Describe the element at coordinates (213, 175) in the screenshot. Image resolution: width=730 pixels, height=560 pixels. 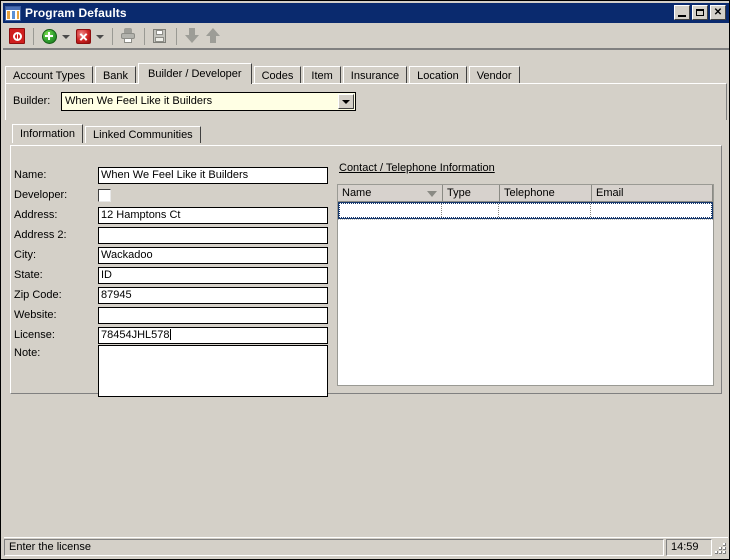
I see `name-input: When We Feel Like it Builders` at that location.